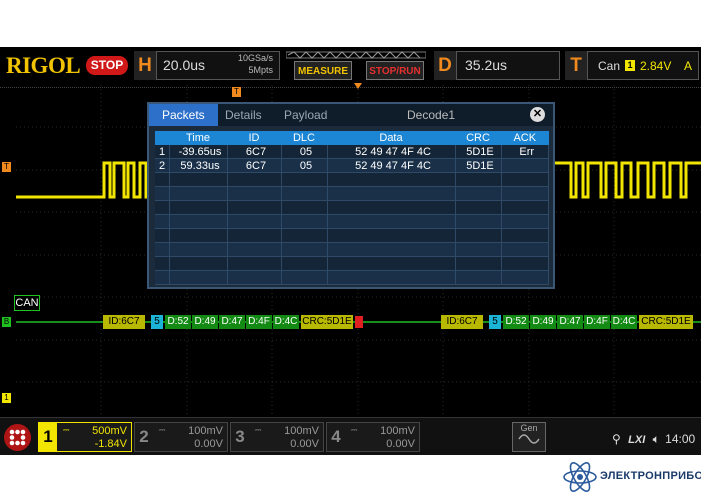 This screenshot has width=701, height=500. What do you see at coordinates (107, 65) in the screenshot?
I see `run-state-badge: STOP` at bounding box center [107, 65].